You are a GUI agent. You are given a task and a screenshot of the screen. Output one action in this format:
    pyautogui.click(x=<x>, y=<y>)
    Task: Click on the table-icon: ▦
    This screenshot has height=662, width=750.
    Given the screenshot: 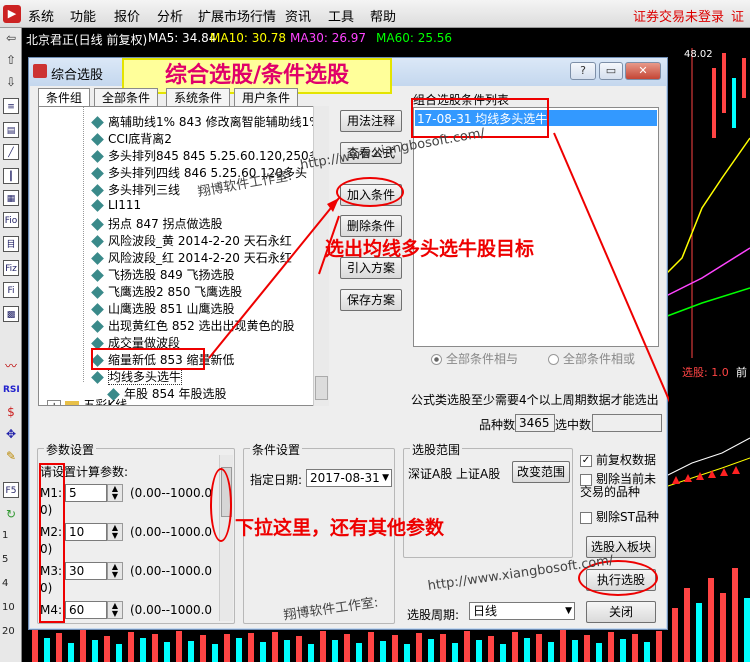 What is the action you would take?
    pyautogui.click(x=11, y=198)
    